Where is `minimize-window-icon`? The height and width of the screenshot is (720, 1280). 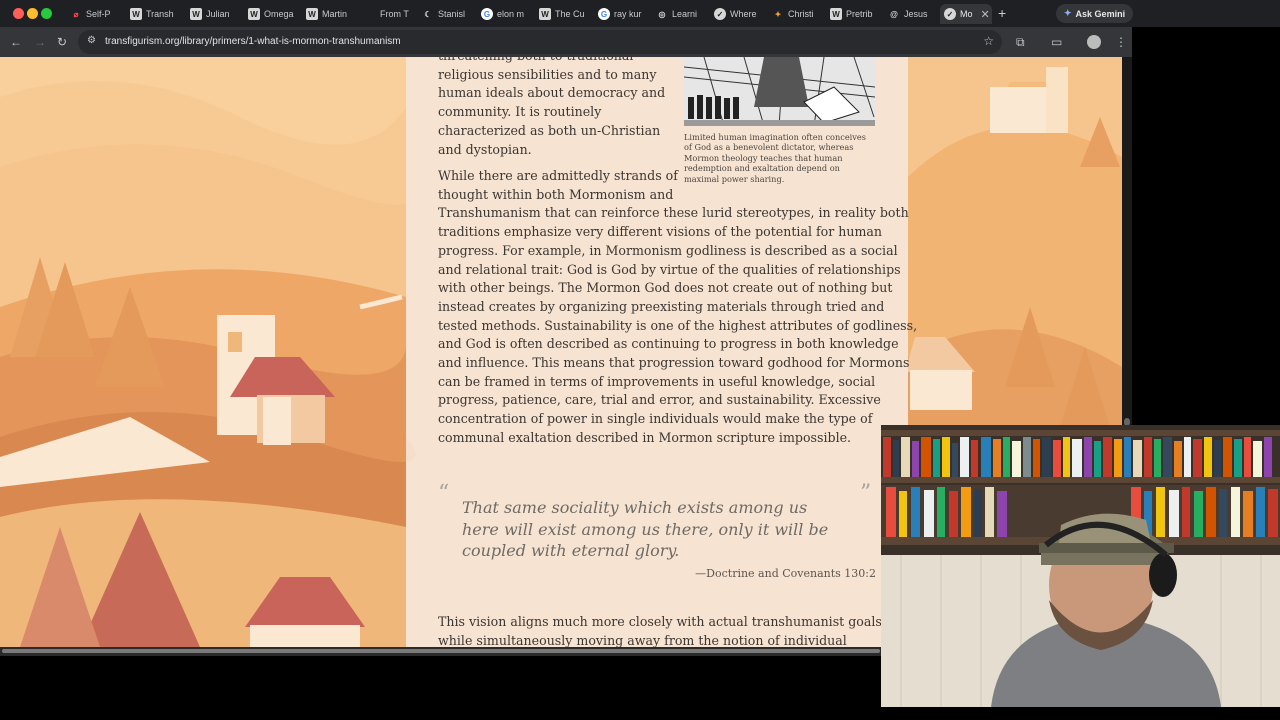
minimize-window-icon is located at coordinates (32, 13).